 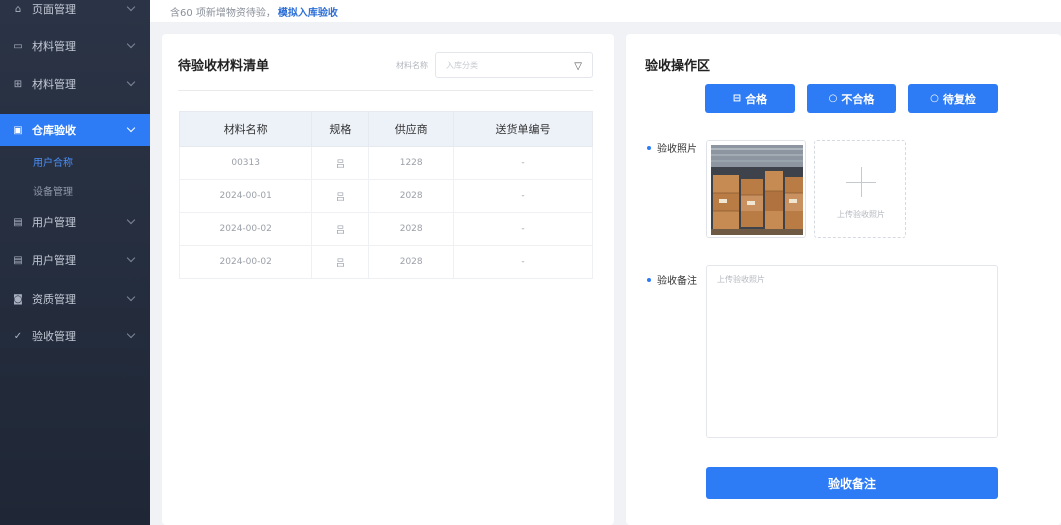 I want to click on clipboard-icon: ▣, so click(x=18, y=130).